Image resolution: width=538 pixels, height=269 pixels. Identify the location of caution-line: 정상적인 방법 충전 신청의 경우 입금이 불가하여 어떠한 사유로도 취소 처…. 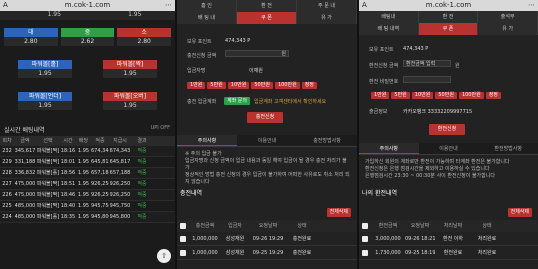
(267, 178).